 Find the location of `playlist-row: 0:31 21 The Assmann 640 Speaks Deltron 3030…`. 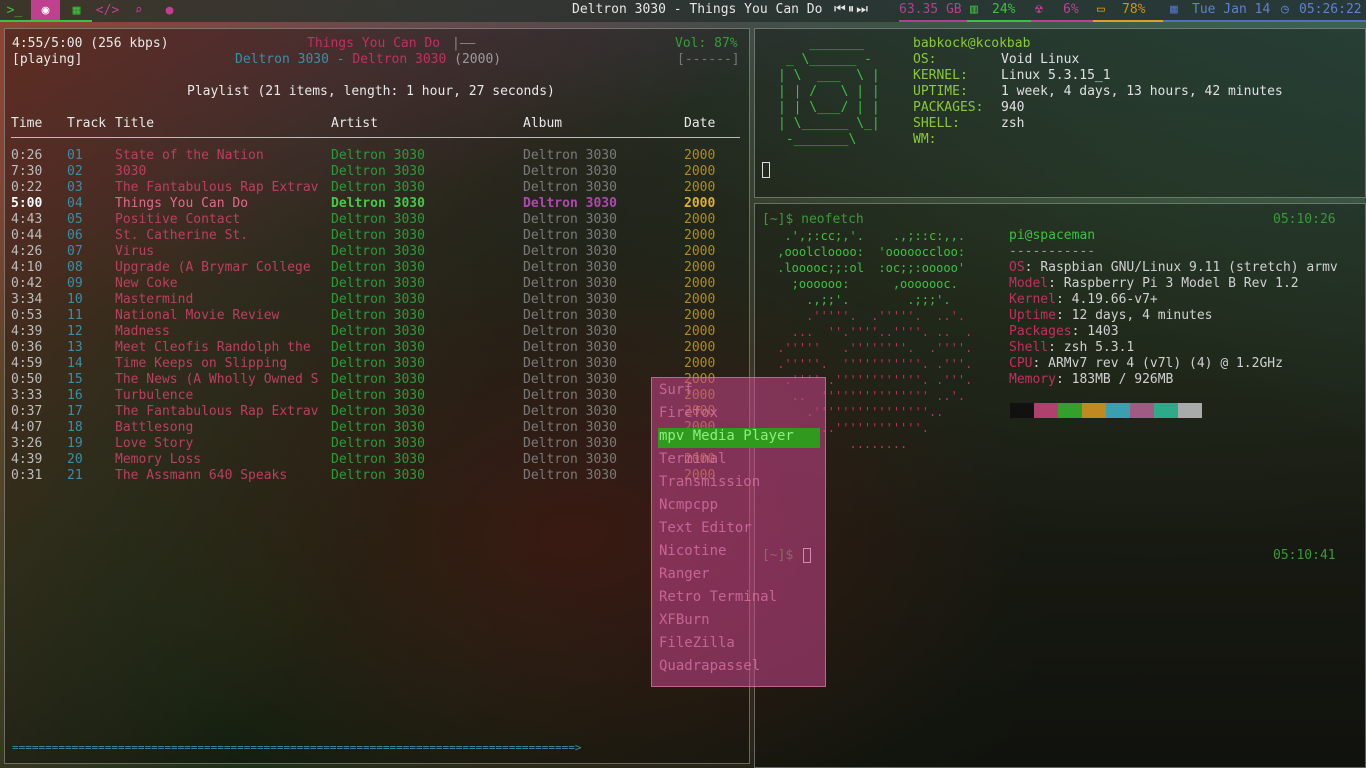

playlist-row: 0:31 21 The Assmann 640 Speaks Deltron 3030… is located at coordinates (370, 476).